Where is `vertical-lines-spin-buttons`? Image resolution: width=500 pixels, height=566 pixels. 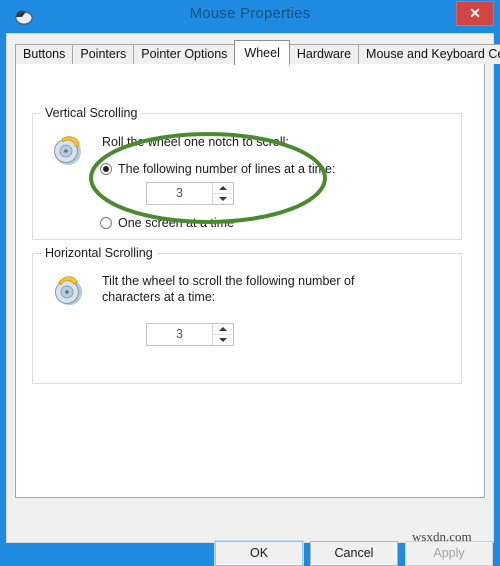 vertical-lines-spin-buttons is located at coordinates (222, 193).